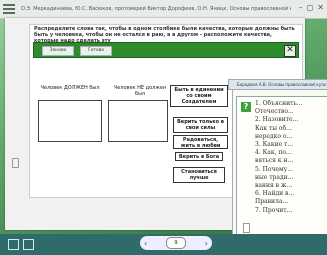  What do you see at coordinates (13, 244) in the screenshot?
I see `grid-view-icon` at bounding box center [13, 244].